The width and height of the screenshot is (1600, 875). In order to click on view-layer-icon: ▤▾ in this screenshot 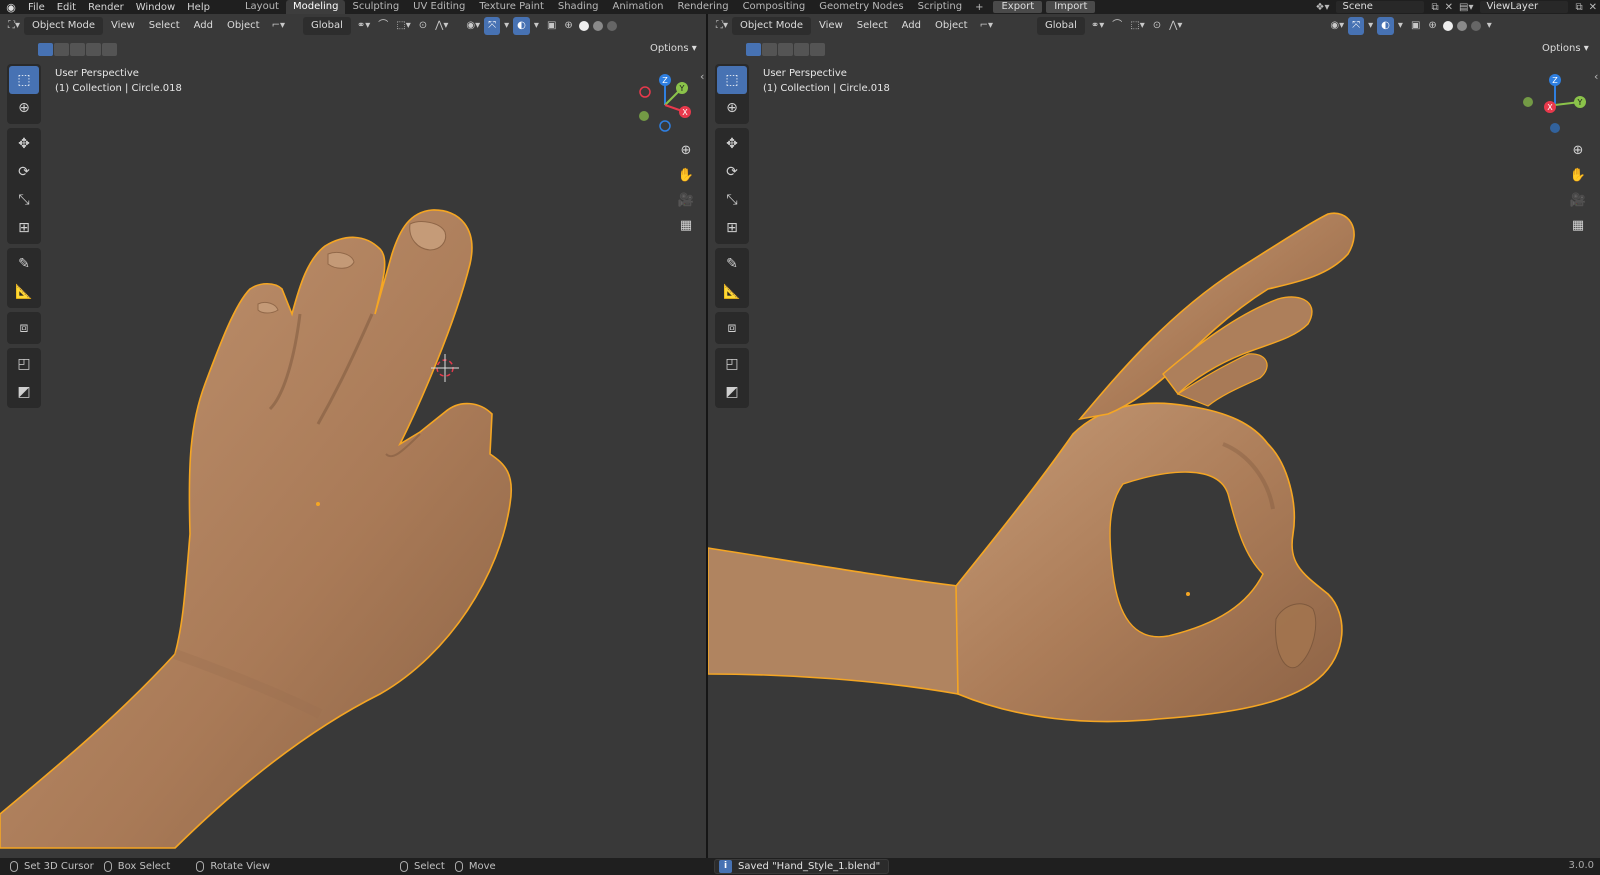, I will do `click(1466, 7)`.